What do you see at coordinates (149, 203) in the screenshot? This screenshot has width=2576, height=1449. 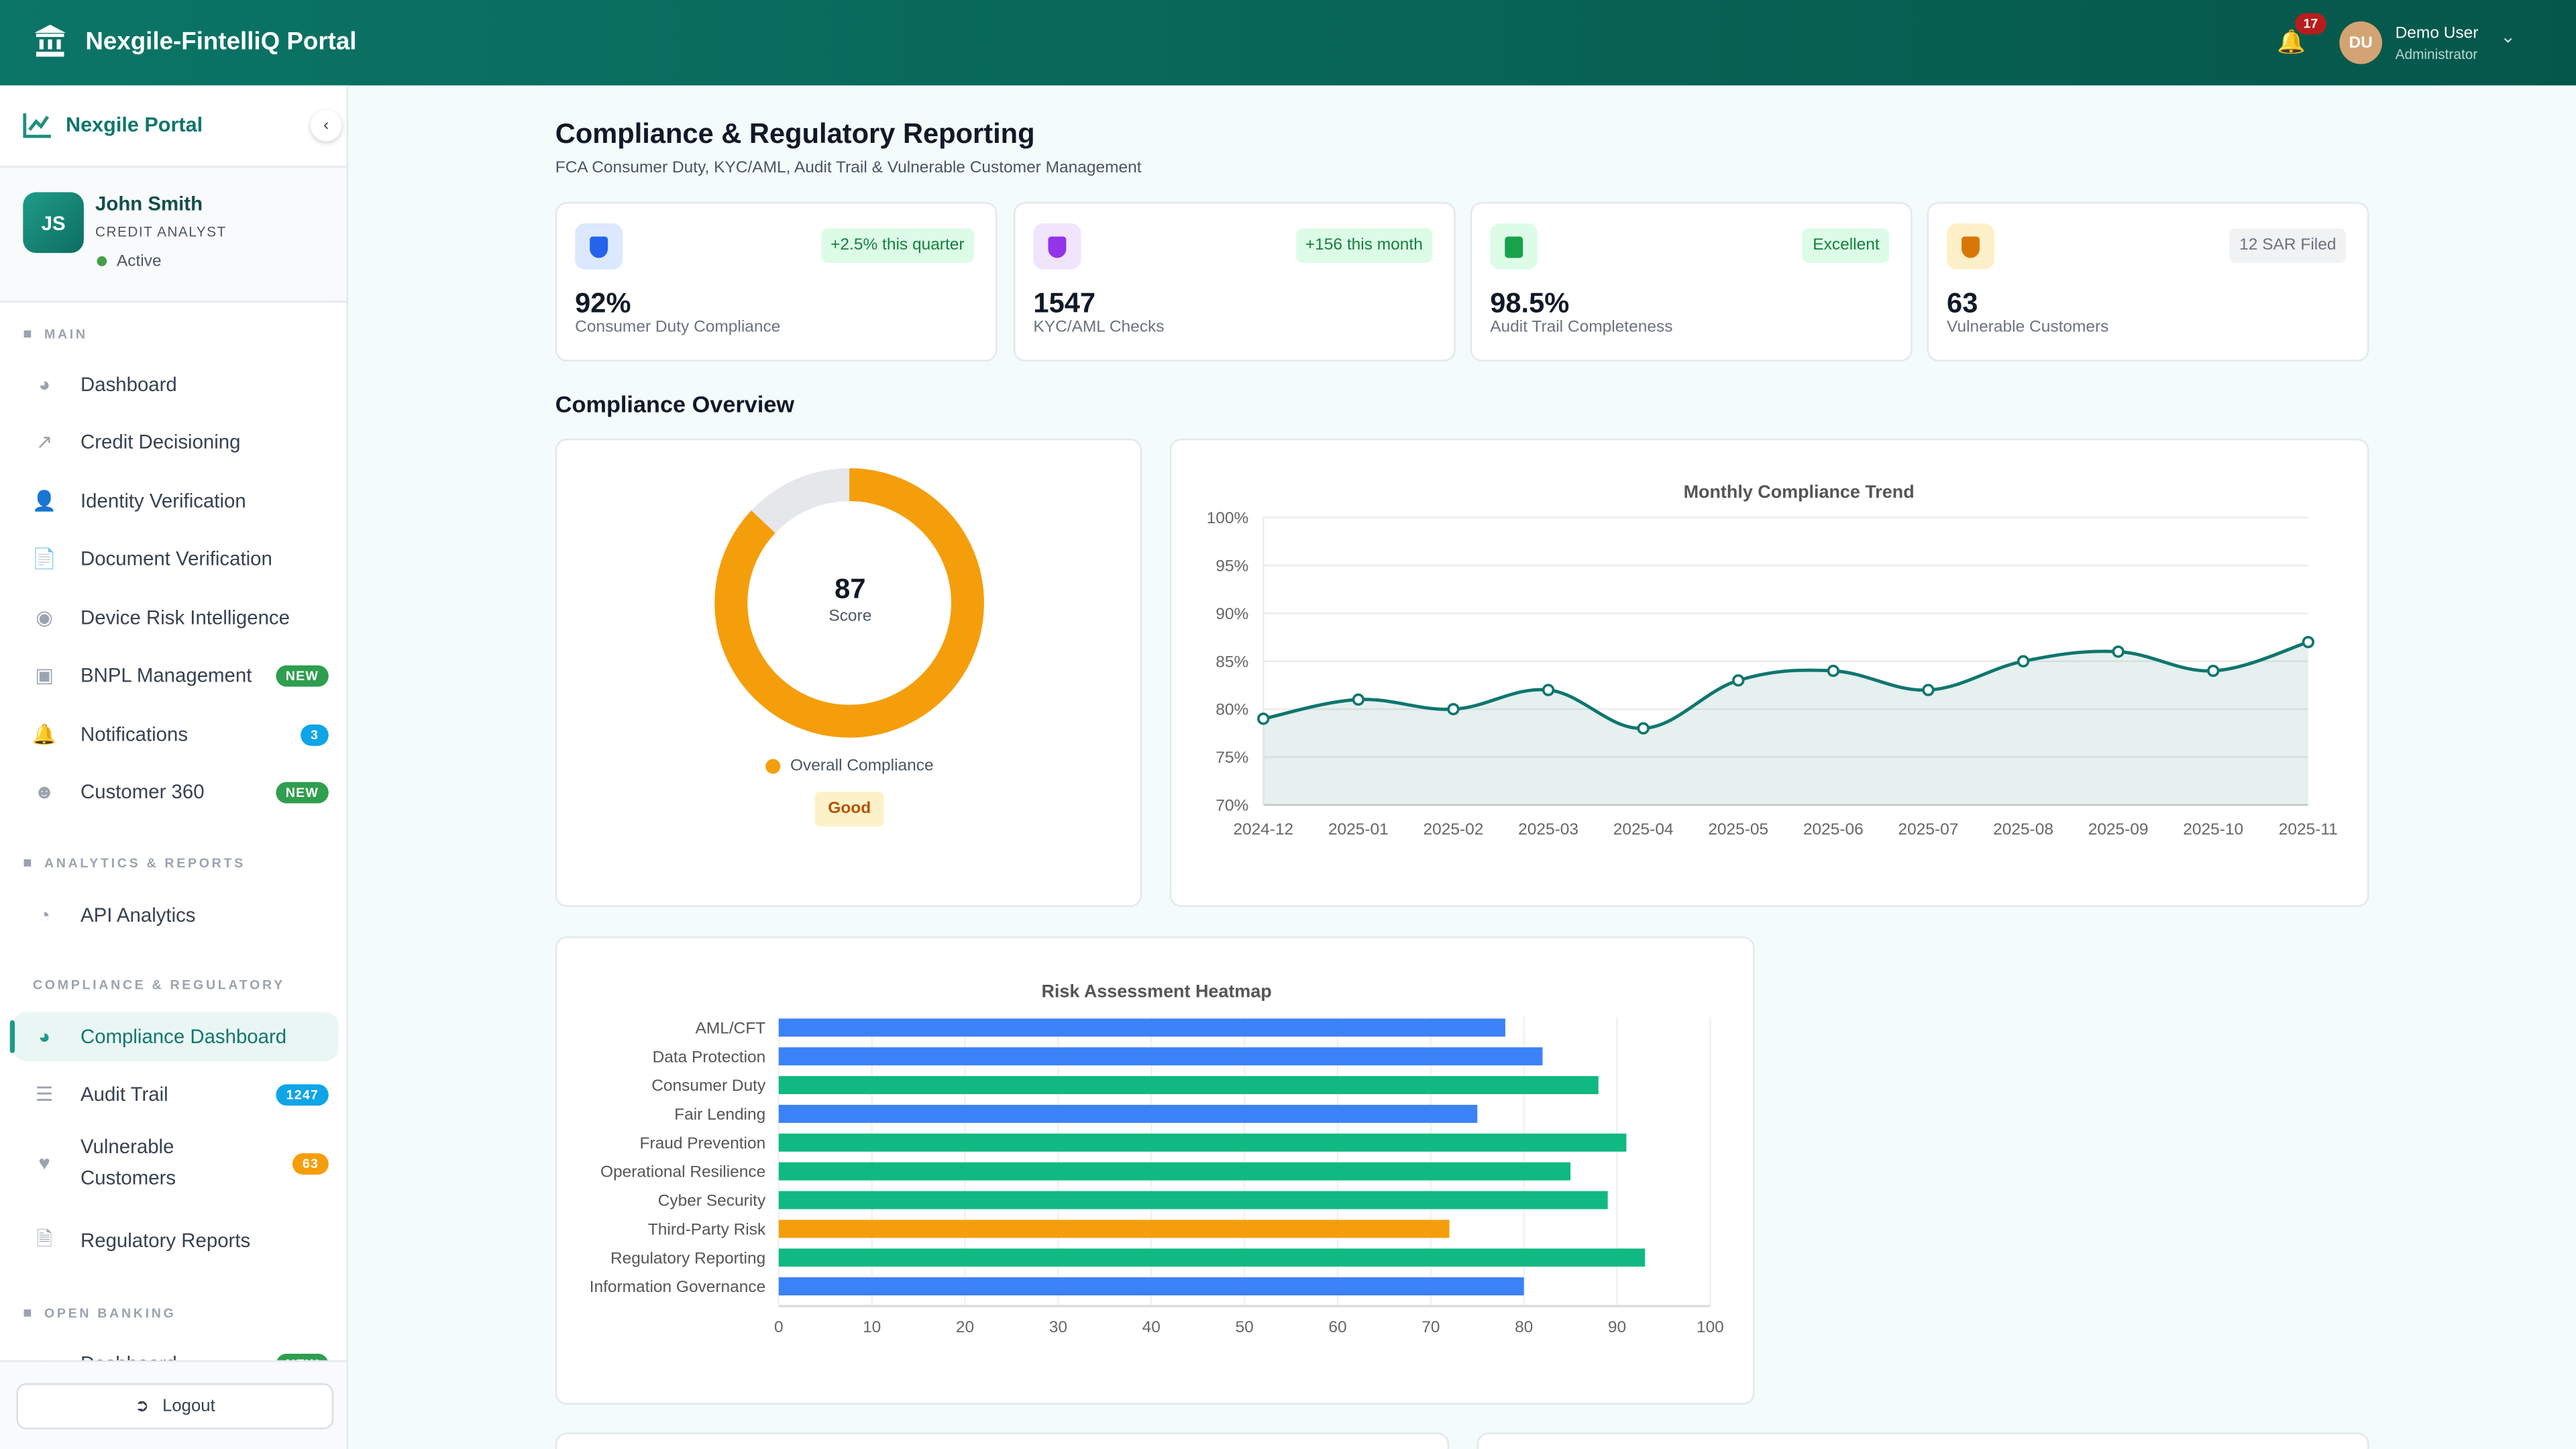 I see `profile-name: John Smith` at bounding box center [149, 203].